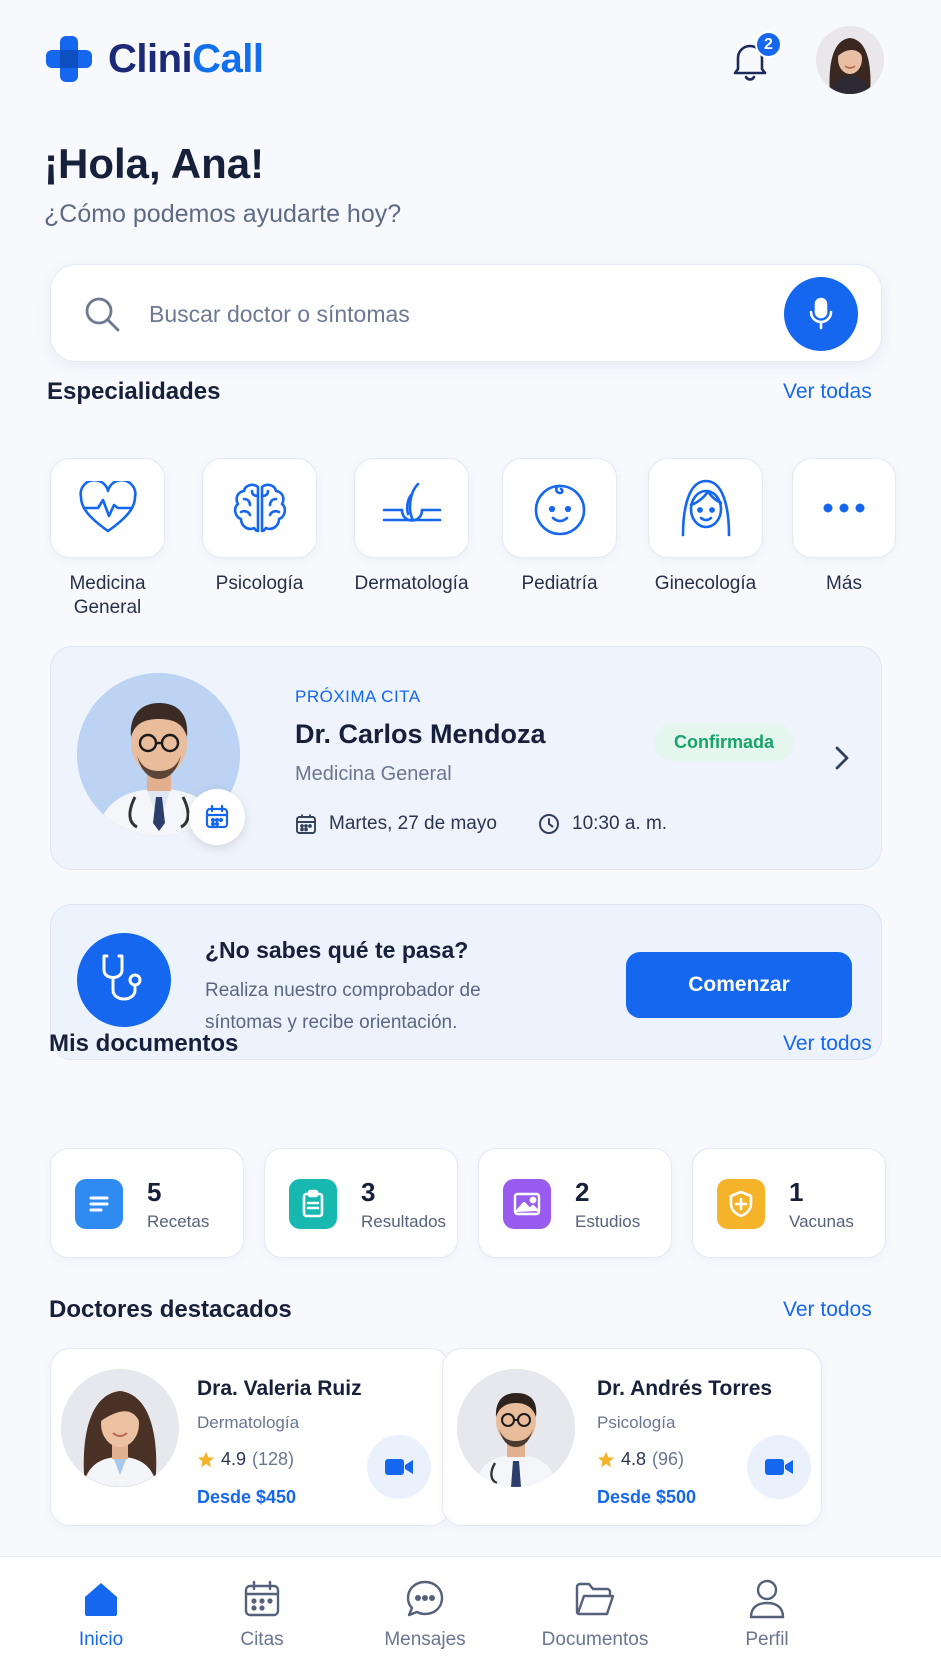 The width and height of the screenshot is (941, 1672). I want to click on document-count: 5, so click(154, 1192).